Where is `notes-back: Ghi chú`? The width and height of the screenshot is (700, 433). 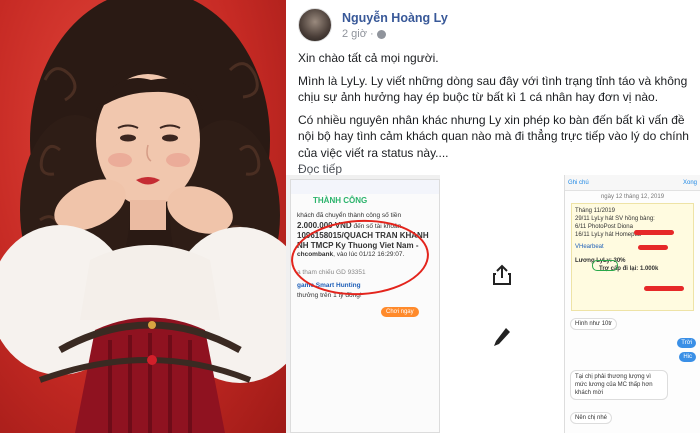 notes-back: Ghi chú is located at coordinates (578, 182).